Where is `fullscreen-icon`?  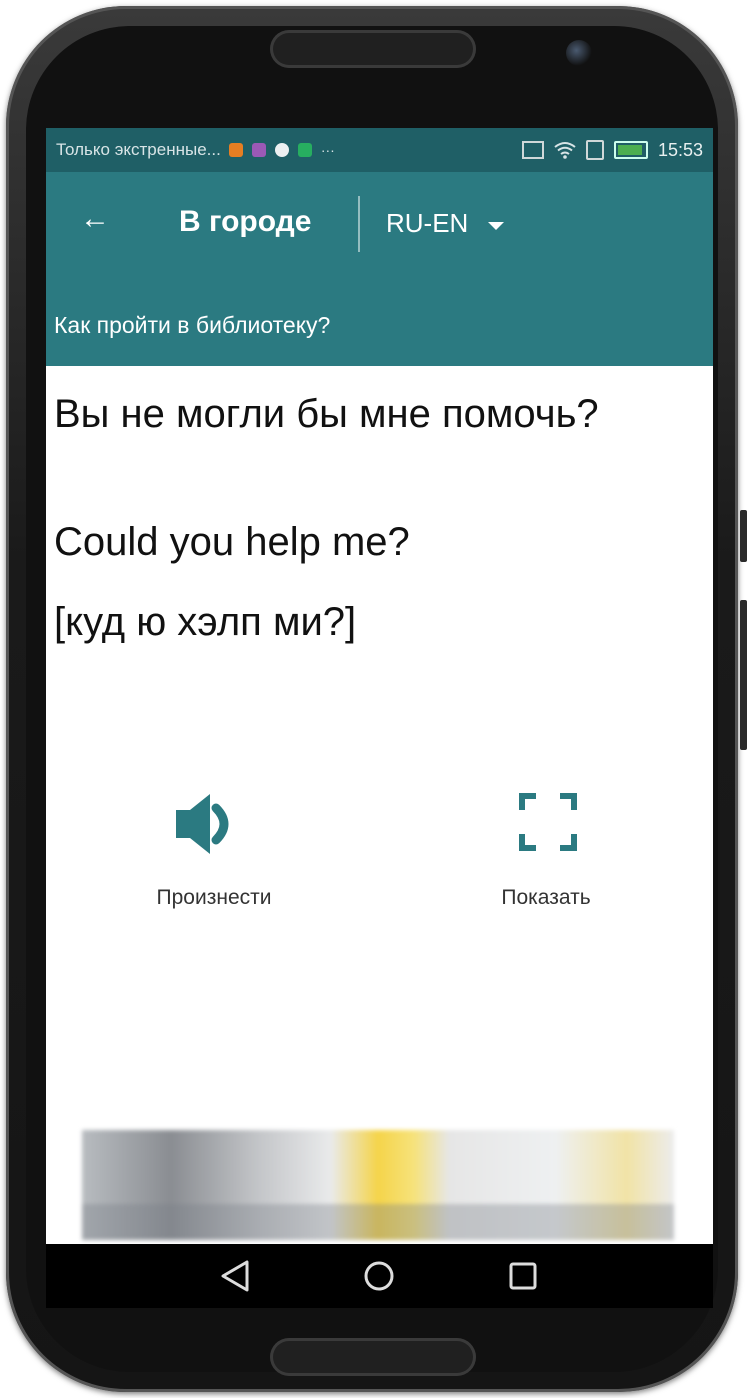
fullscreen-icon is located at coordinates (548, 822).